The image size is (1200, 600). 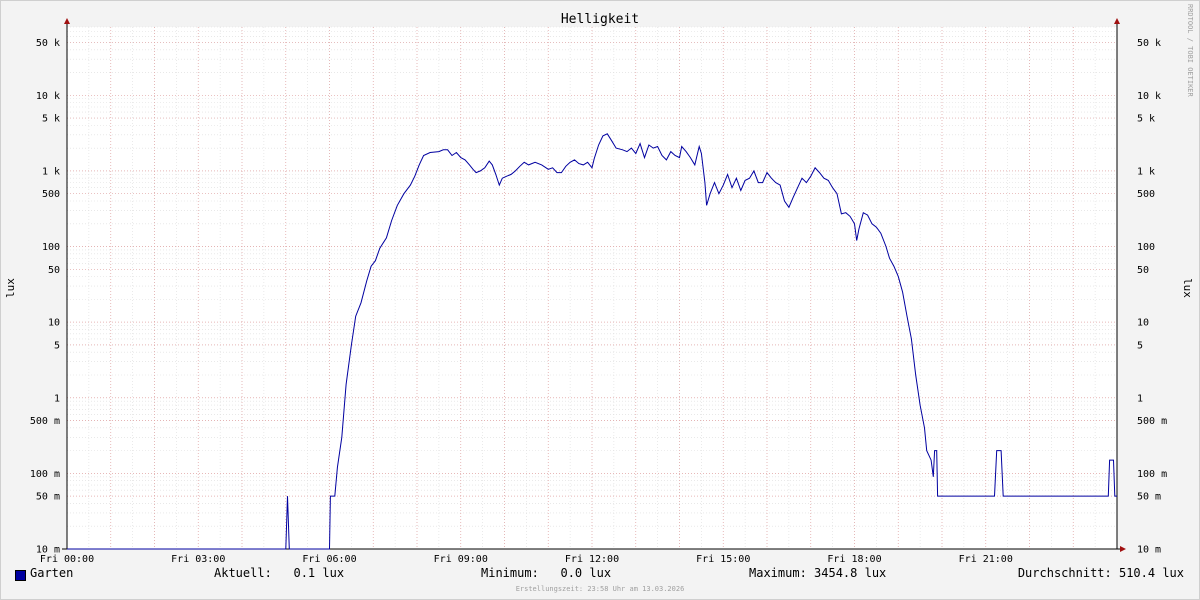 What do you see at coordinates (45, 421) in the screenshot?
I see `y-tick-label-left: 500 m` at bounding box center [45, 421].